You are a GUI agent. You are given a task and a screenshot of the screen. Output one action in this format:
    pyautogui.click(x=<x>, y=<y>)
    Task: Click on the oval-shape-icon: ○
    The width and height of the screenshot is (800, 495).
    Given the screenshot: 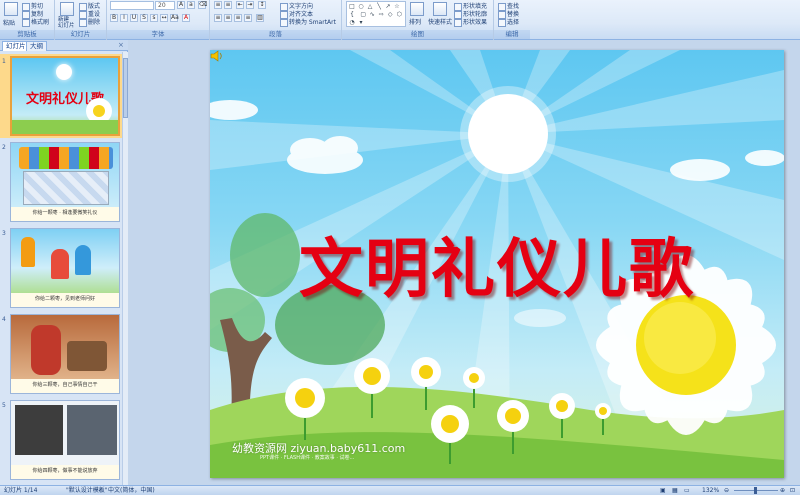 What is the action you would take?
    pyautogui.click(x=361, y=6)
    